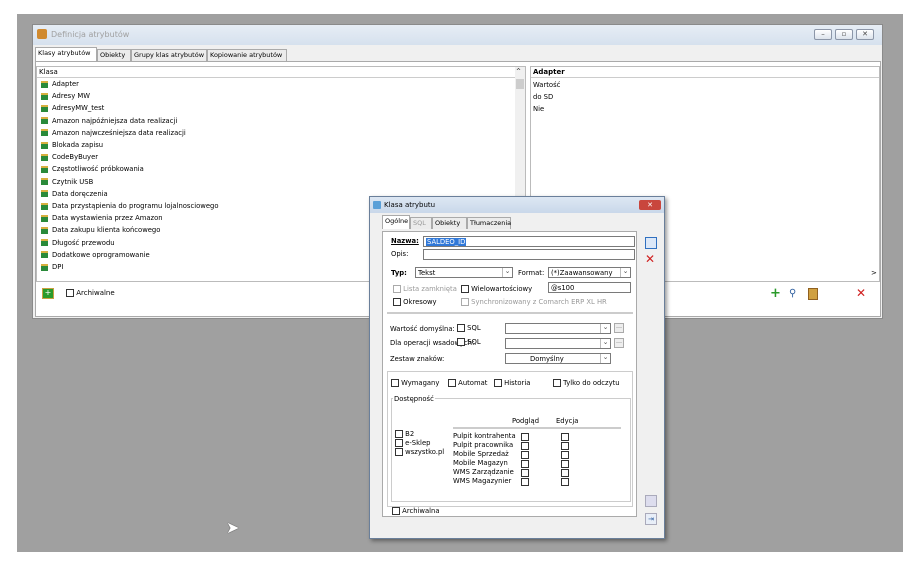  I want to click on archiwalna-checkbox, so click(396, 511).